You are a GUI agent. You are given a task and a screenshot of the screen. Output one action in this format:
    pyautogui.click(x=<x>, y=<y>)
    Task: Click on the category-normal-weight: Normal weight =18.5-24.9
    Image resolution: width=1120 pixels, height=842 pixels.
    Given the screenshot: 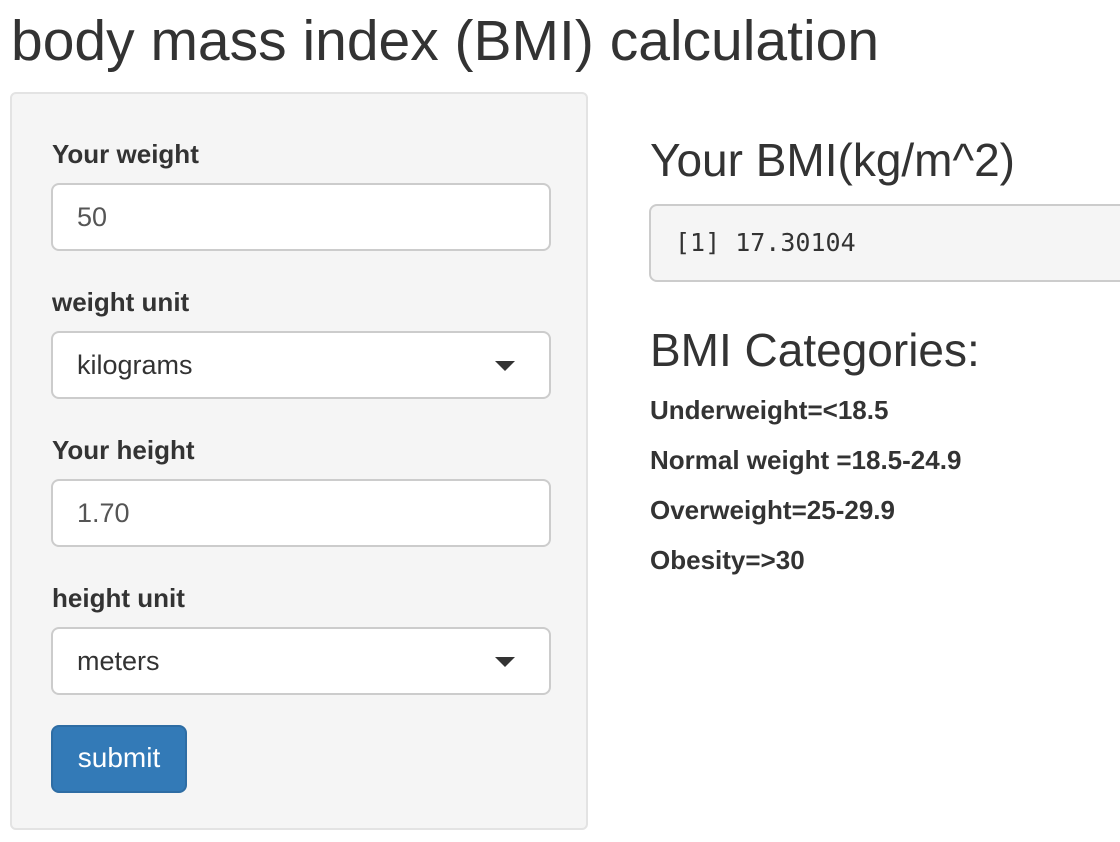 What is the action you would take?
    pyautogui.click(x=806, y=460)
    